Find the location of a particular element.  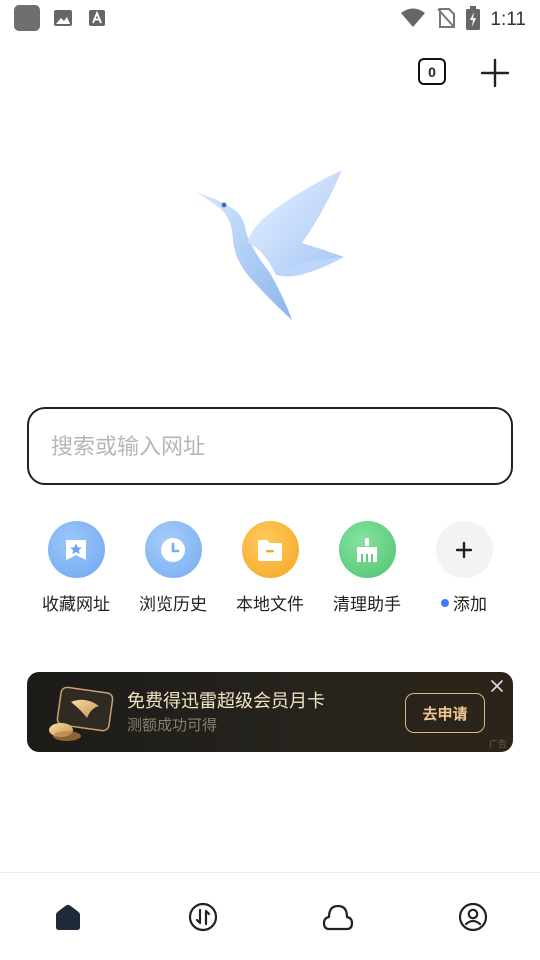

quick-link-local-files: 本地文件 is located at coordinates (270, 568).